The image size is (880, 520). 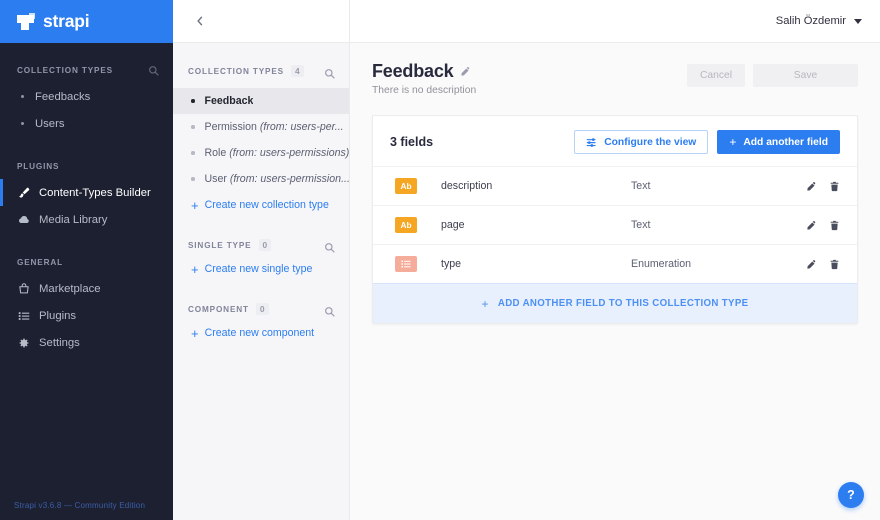 I want to click on sidebar-item-media-library: Media Library, so click(x=86, y=219).